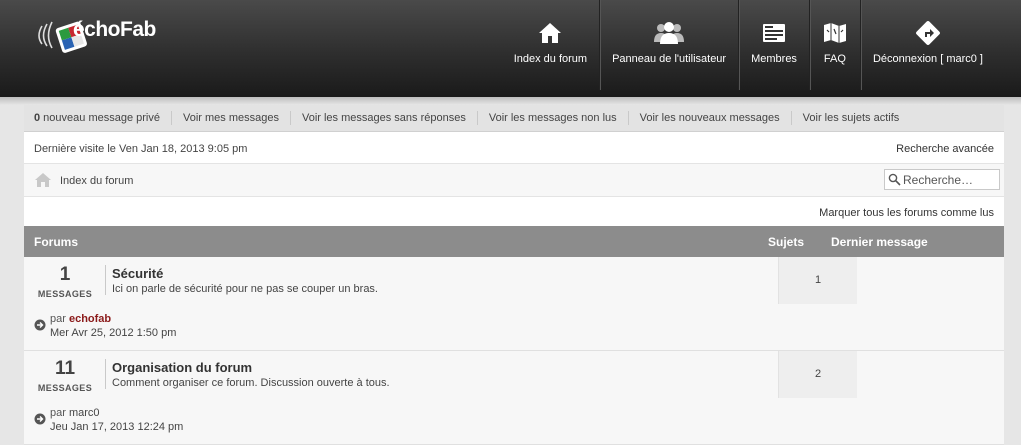 This screenshot has width=1021, height=445. What do you see at coordinates (114, 30) in the screenshot?
I see `site-logo-text: échoFab` at bounding box center [114, 30].